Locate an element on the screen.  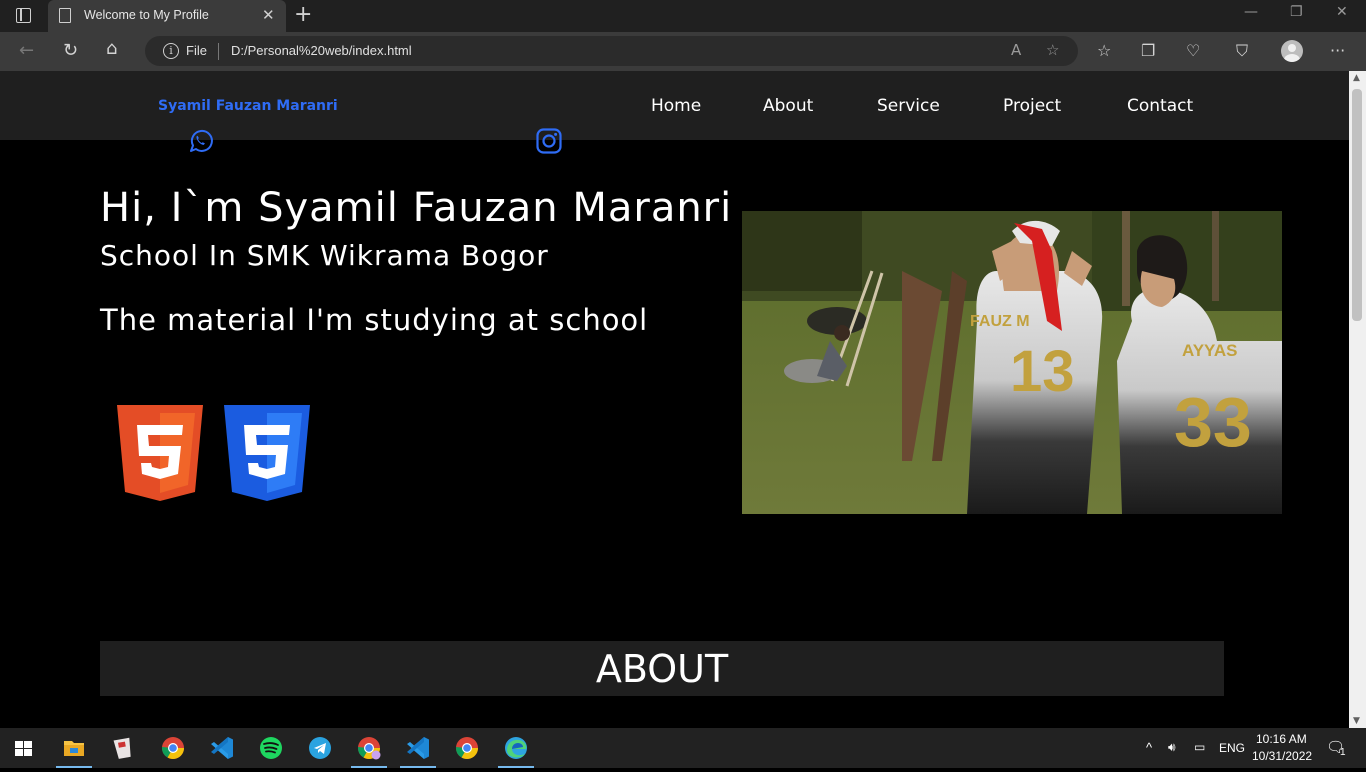
nav-home: Home is located at coordinates (676, 106).